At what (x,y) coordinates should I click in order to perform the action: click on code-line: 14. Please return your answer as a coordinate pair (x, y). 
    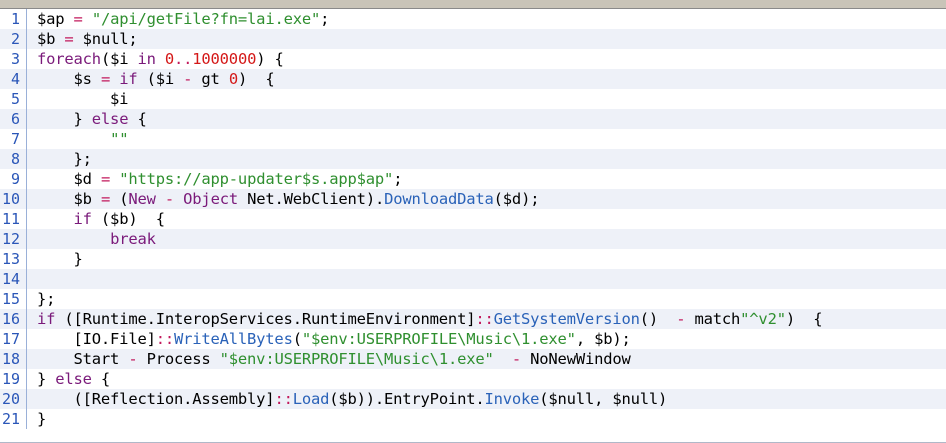
    Looking at the image, I should click on (473, 279).